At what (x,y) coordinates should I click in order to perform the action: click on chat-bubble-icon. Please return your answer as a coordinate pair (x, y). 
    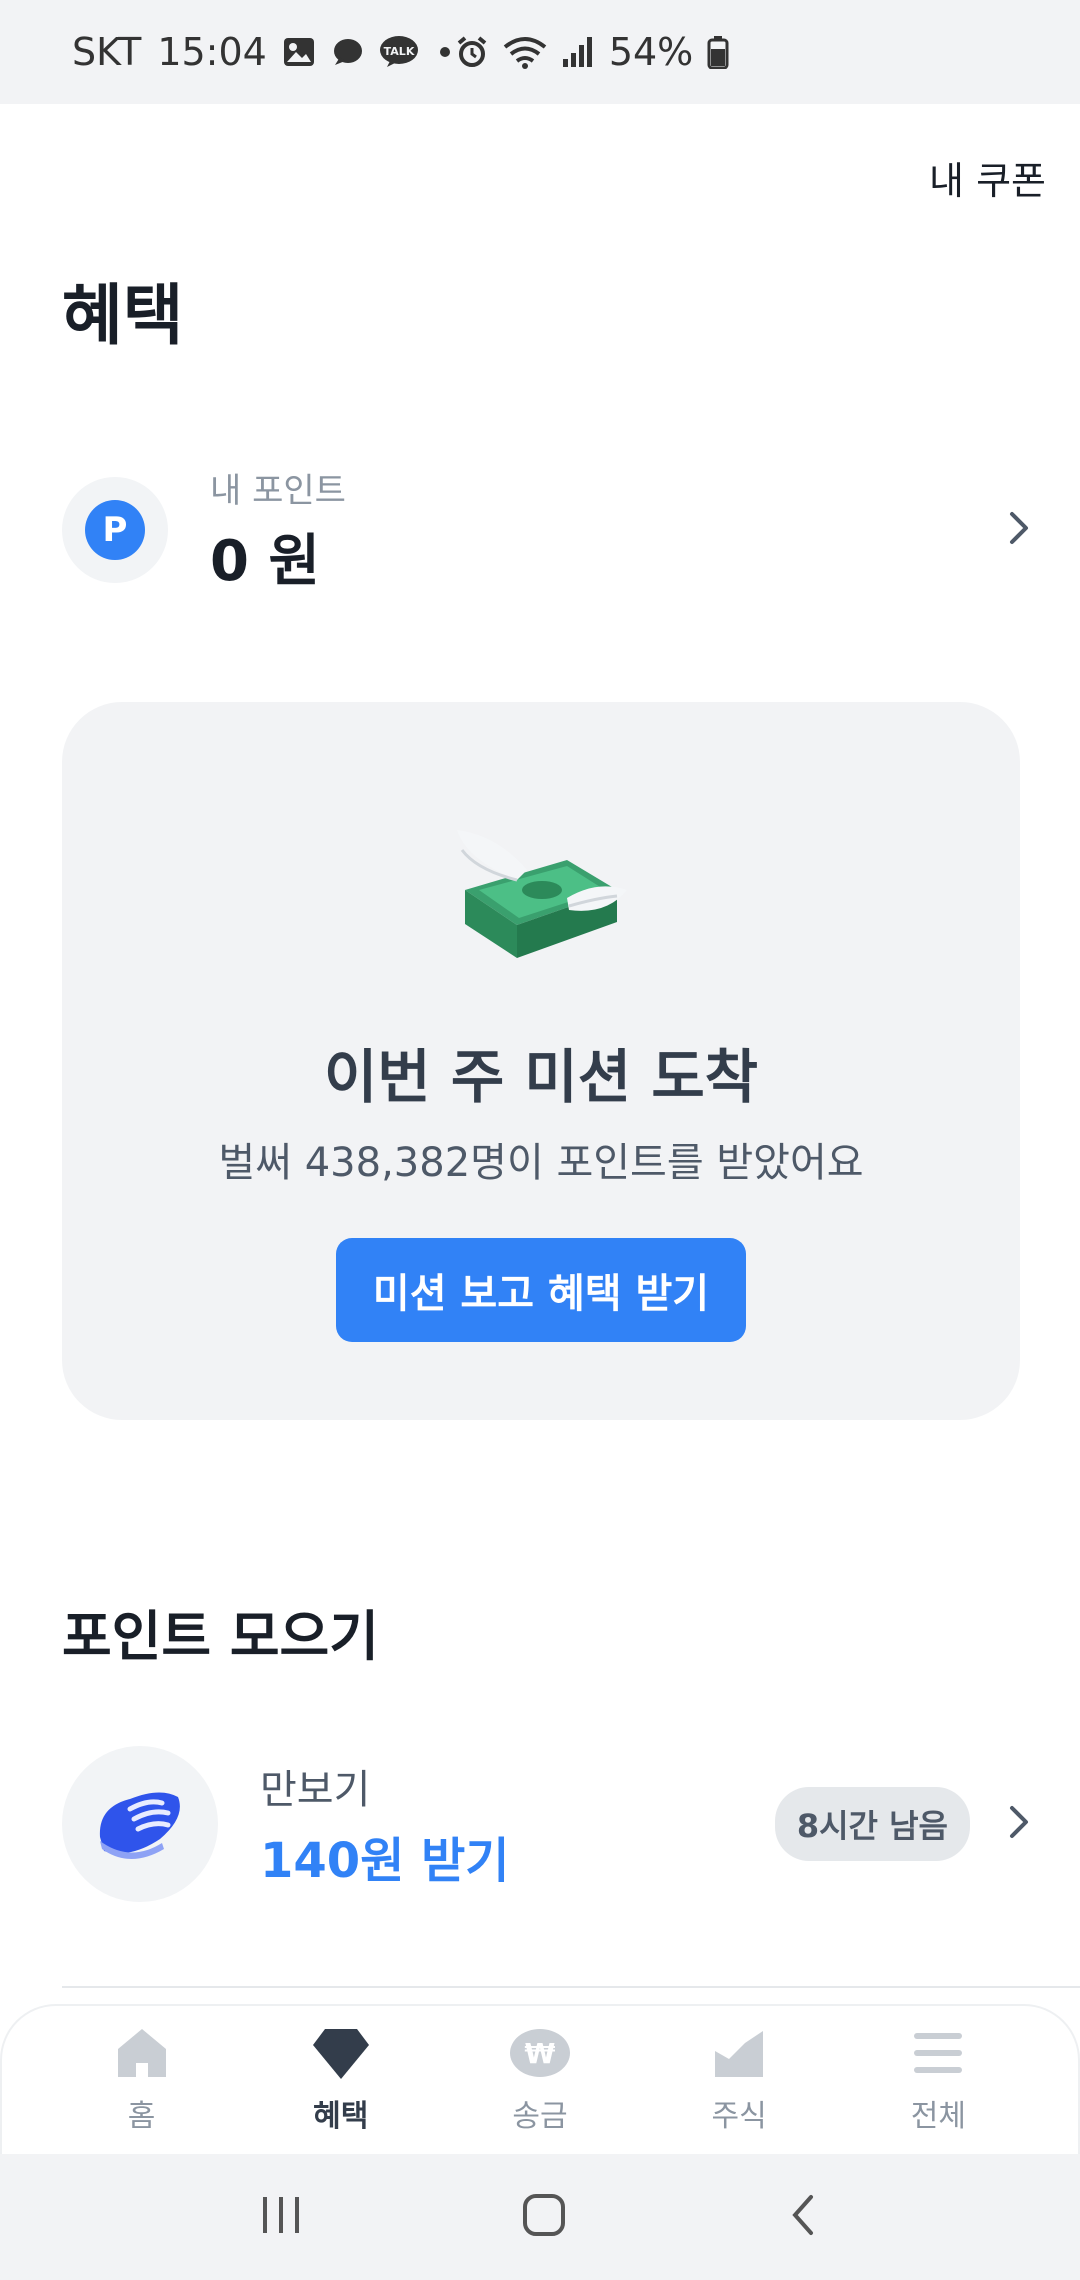
    Looking at the image, I should click on (347, 52).